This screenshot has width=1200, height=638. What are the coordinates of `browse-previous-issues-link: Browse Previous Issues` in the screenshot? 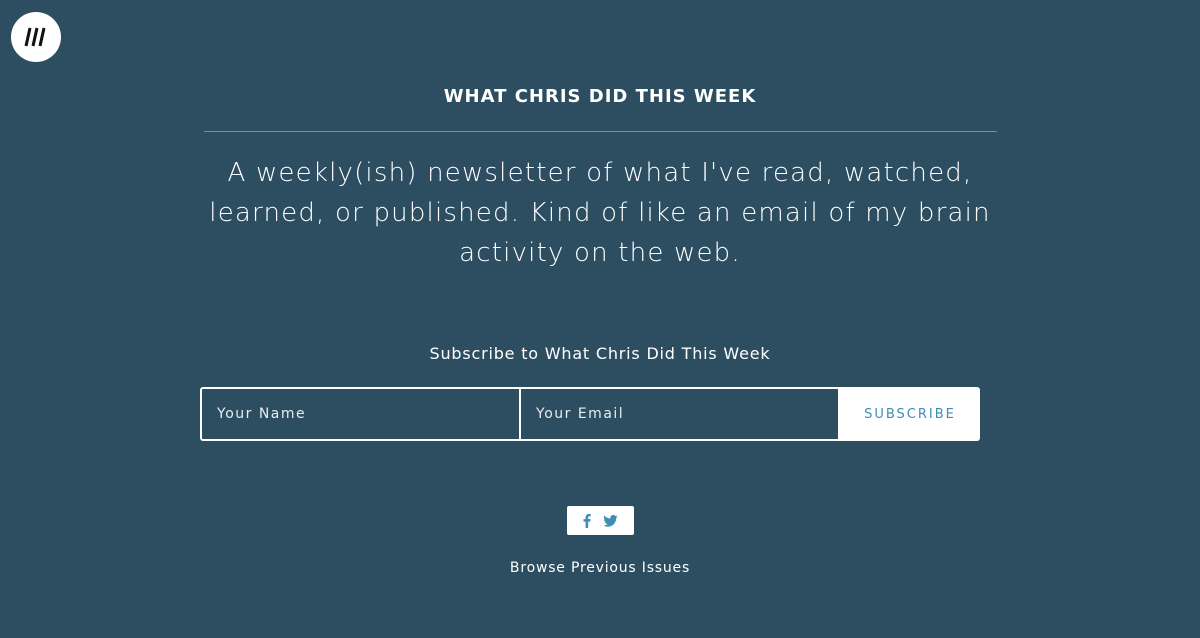 It's located at (600, 568).